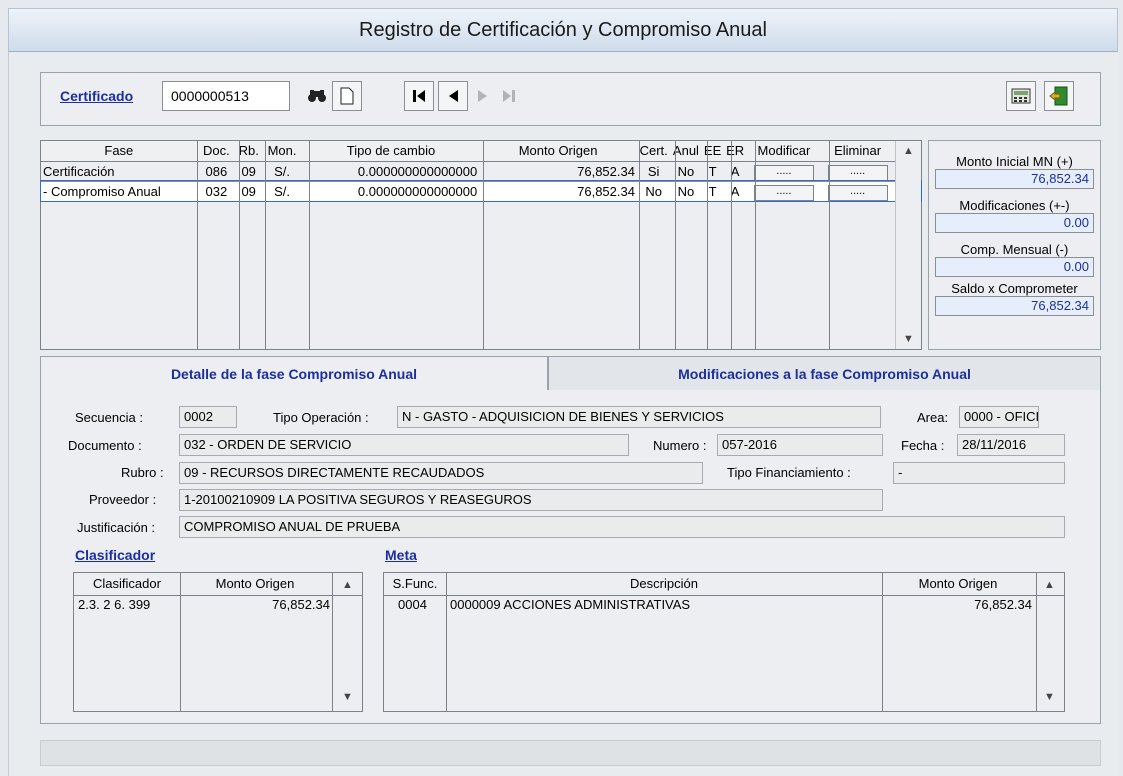 The height and width of the screenshot is (776, 1123). Describe the element at coordinates (653, 151) in the screenshot. I see `col-cert: Cert.` at that location.